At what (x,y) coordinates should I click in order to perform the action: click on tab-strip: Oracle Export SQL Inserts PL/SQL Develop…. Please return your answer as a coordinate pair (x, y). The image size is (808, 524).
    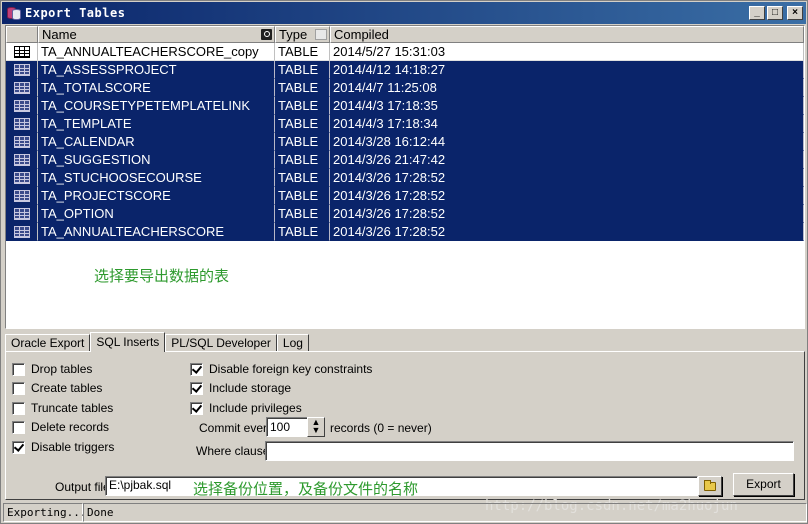
    Looking at the image, I should click on (157, 342).